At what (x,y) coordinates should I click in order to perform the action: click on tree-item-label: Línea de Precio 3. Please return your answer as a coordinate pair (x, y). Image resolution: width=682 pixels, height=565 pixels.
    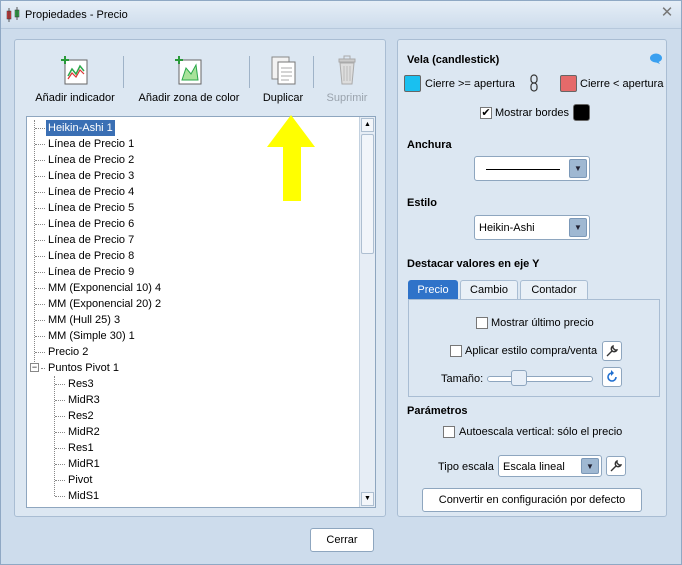
    Looking at the image, I should click on (91, 176).